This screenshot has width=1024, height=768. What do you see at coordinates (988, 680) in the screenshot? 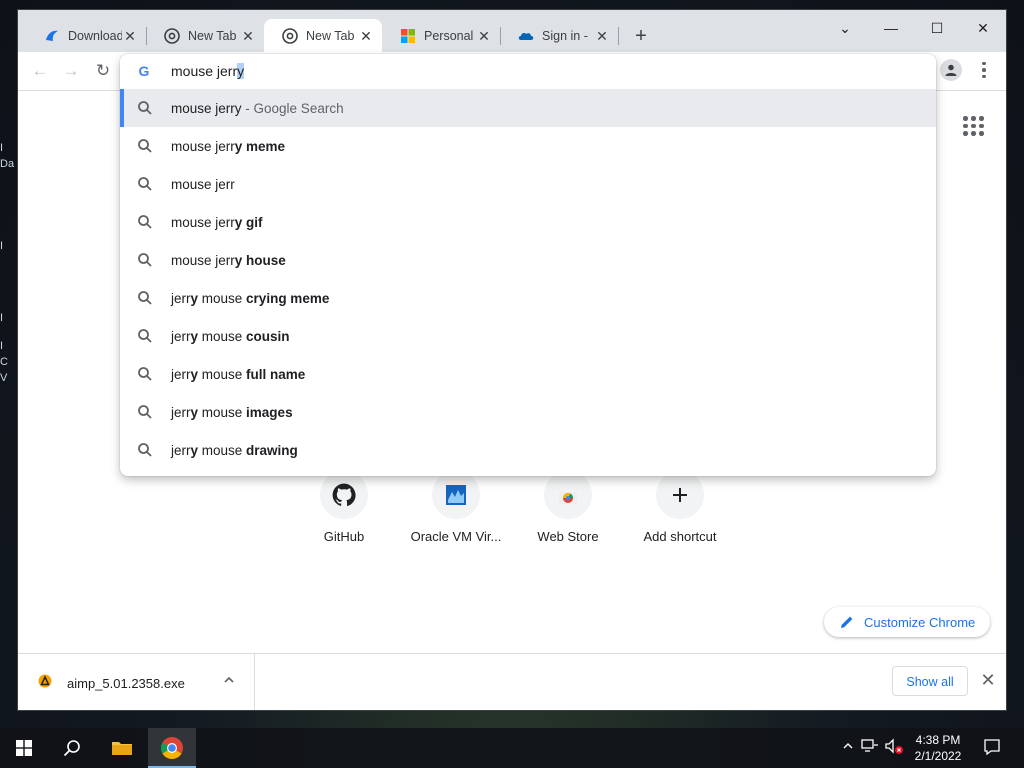
I see `close-shelf-icon: ✕` at bounding box center [988, 680].